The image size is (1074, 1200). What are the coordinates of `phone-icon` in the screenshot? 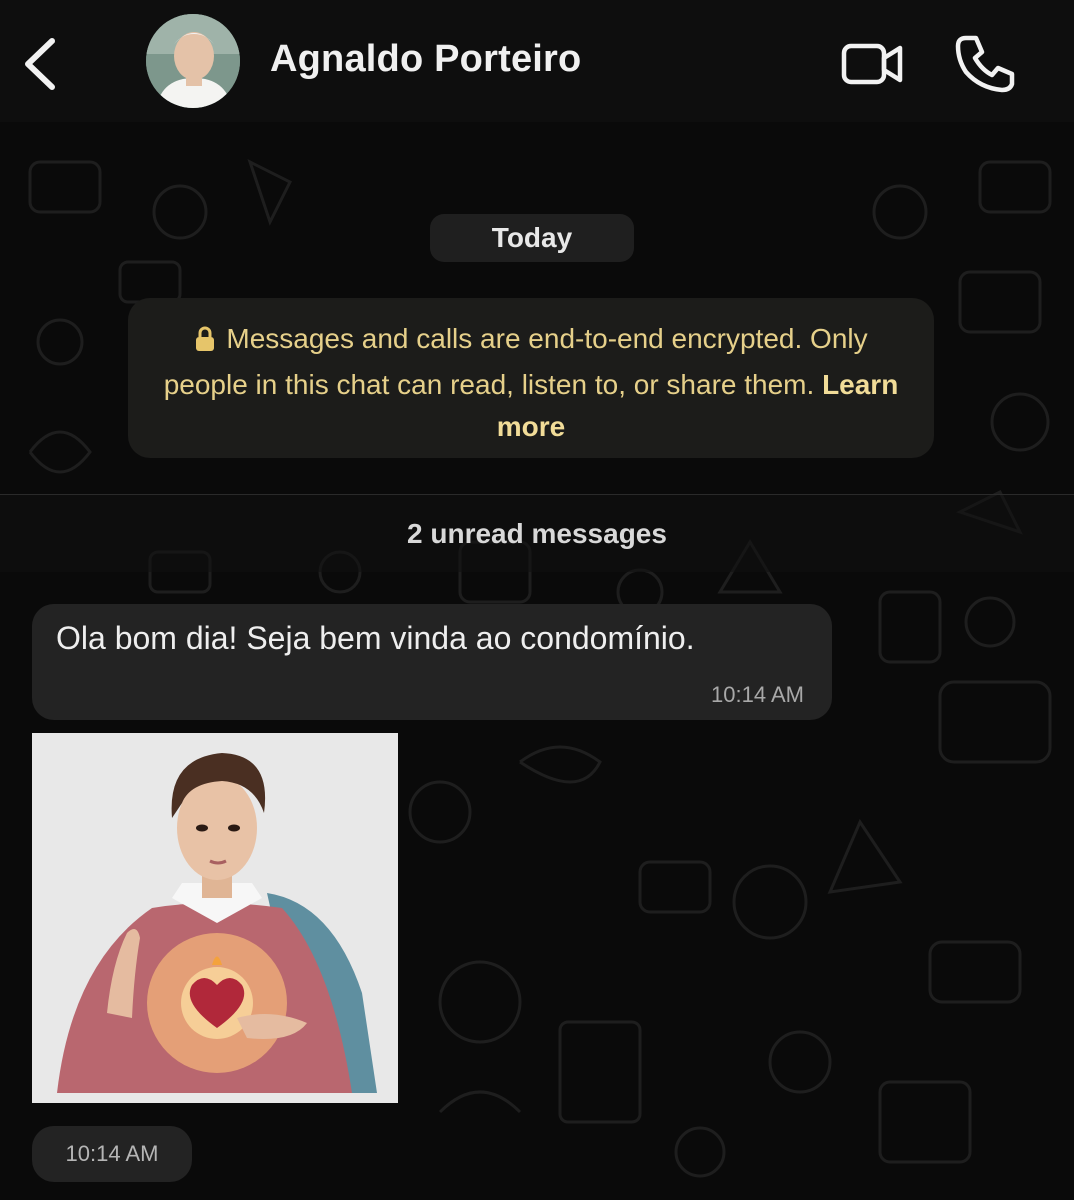 It's located at (985, 64).